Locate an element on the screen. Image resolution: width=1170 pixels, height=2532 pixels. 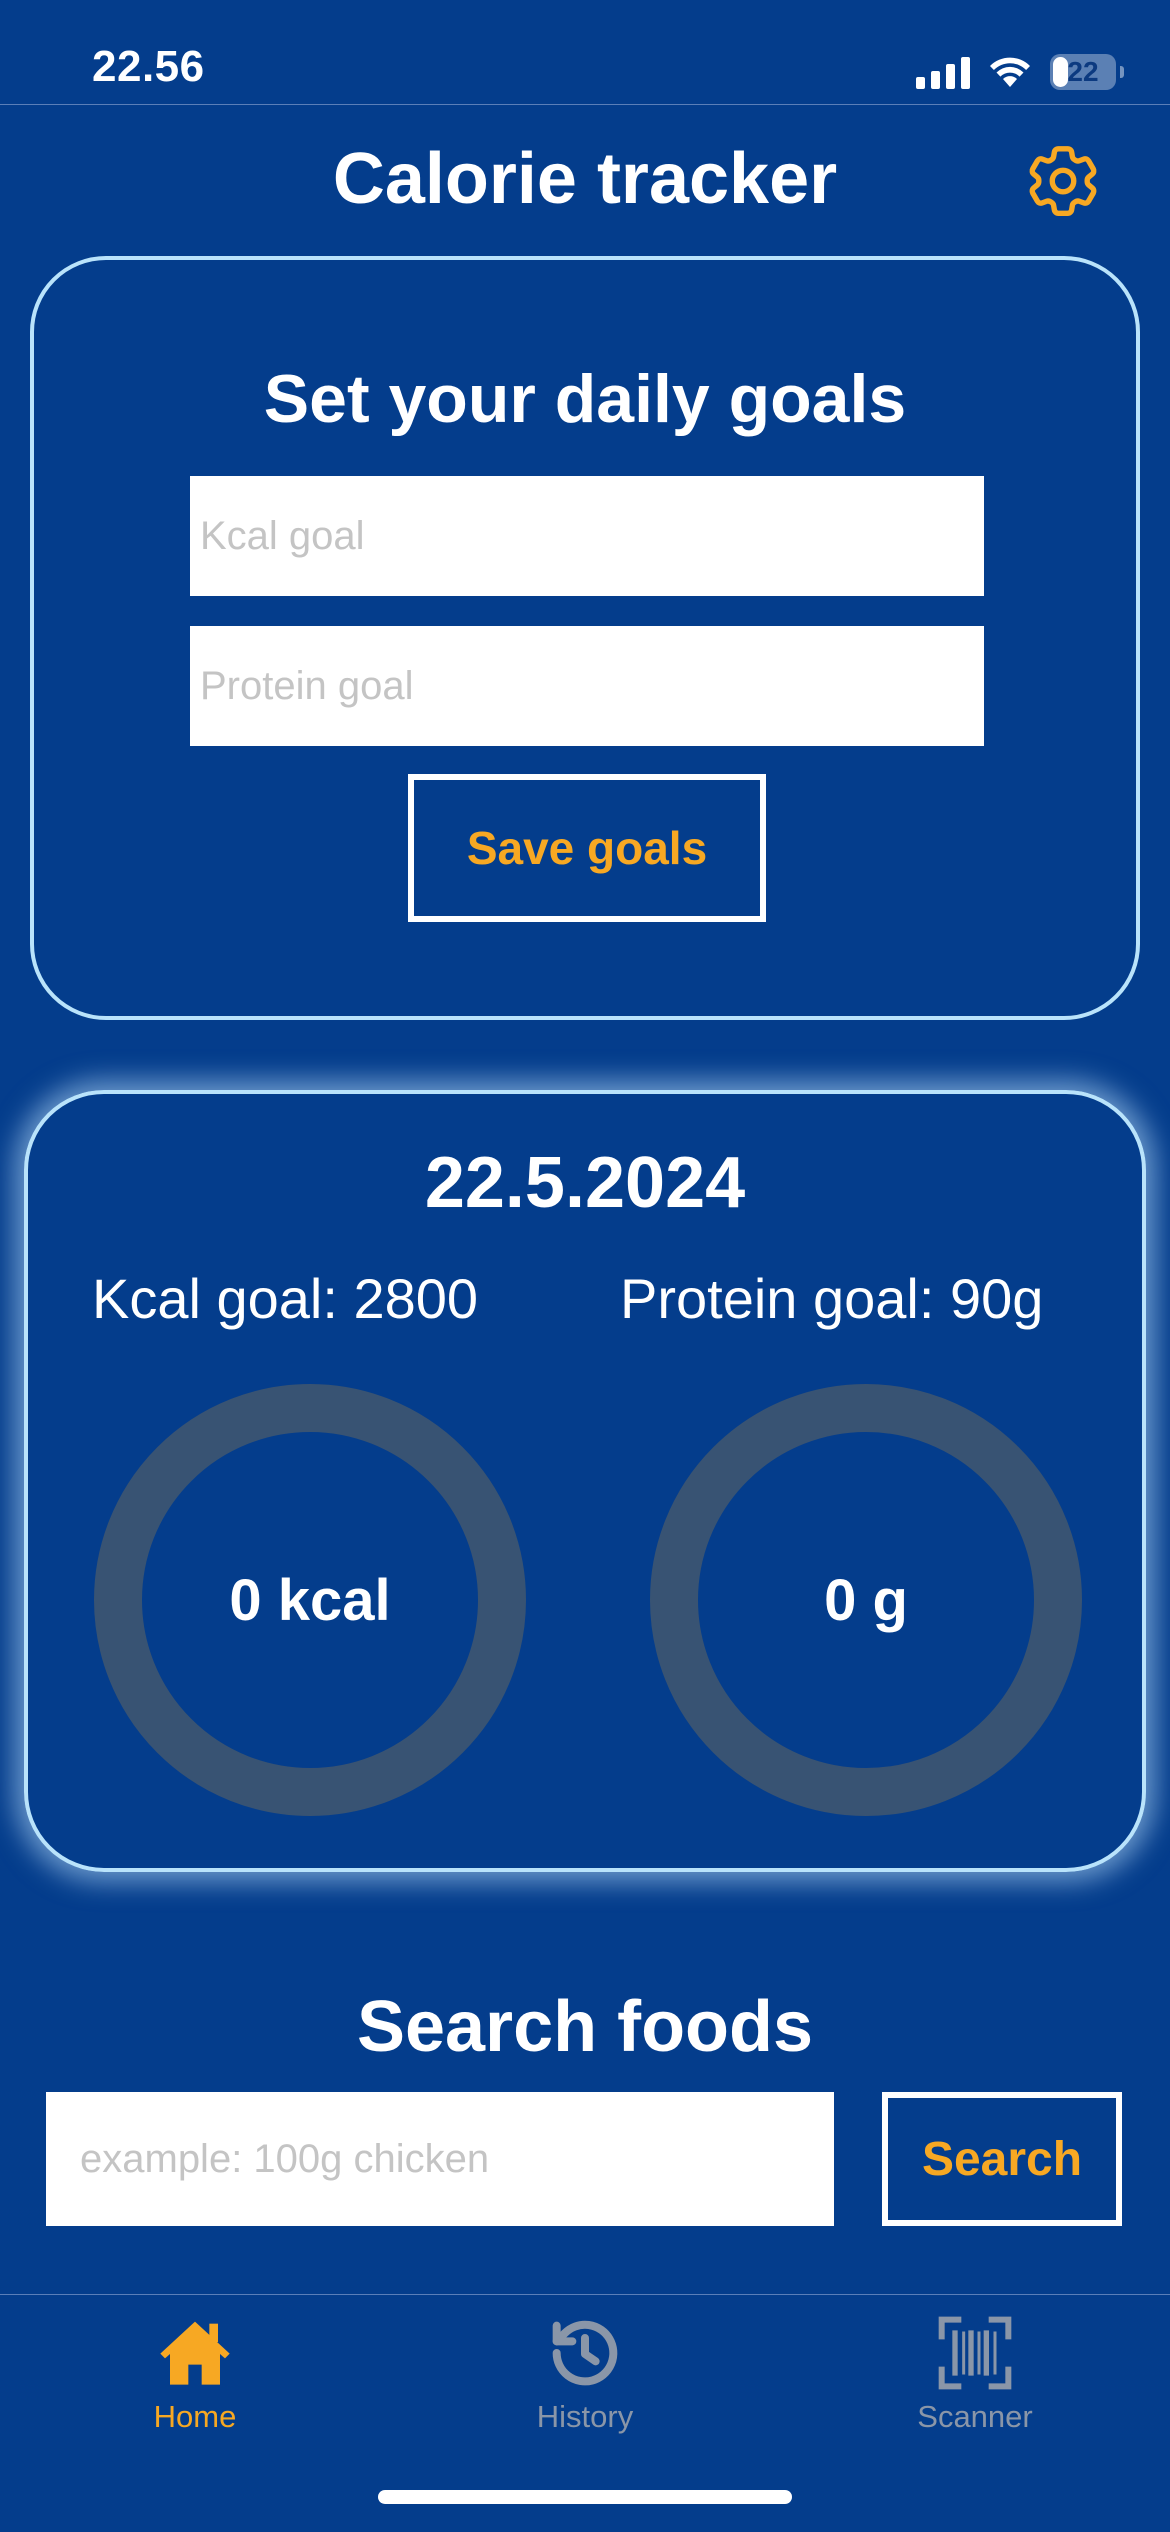
tab-history-label: History is located at coordinates (585, 2416).